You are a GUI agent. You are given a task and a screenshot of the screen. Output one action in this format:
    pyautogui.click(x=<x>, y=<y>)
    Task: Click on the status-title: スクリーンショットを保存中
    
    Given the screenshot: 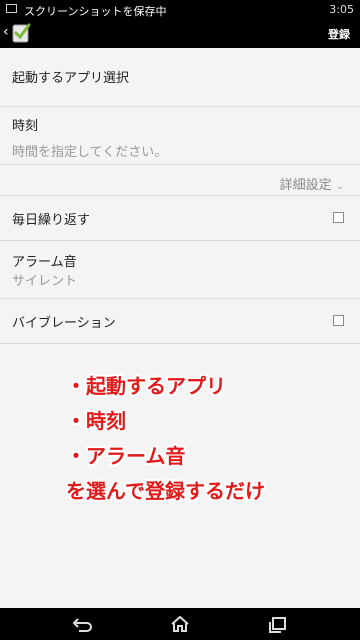 What is the action you would take?
    pyautogui.click(x=95, y=11)
    